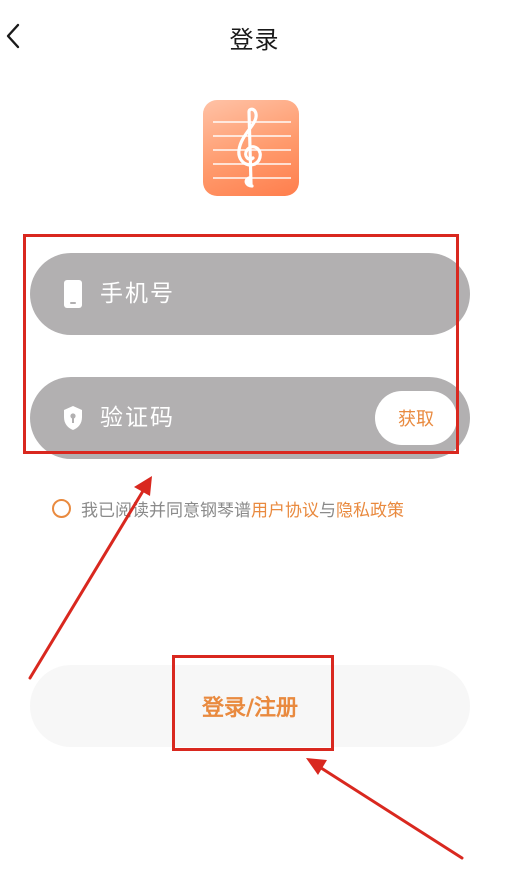 This screenshot has height=892, width=509. What do you see at coordinates (250, 706) in the screenshot?
I see `login-register-button: 登录/注册` at bounding box center [250, 706].